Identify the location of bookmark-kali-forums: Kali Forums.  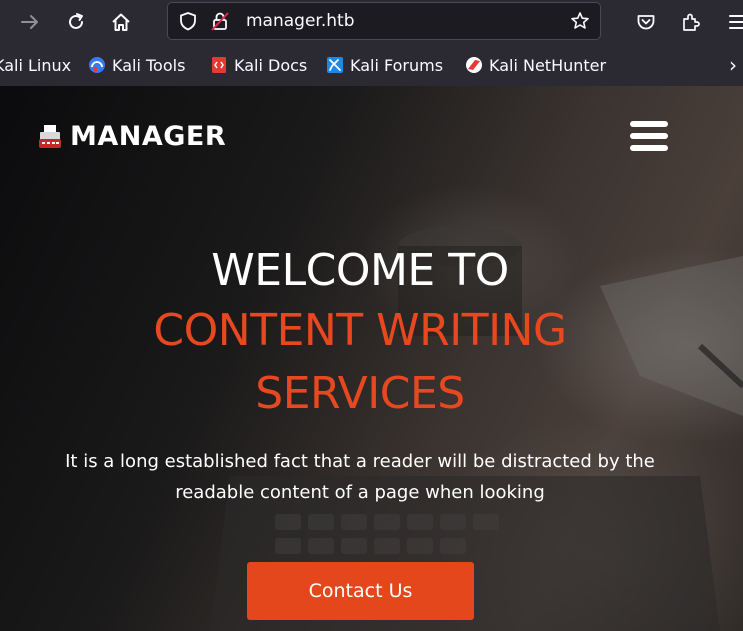
(384, 65).